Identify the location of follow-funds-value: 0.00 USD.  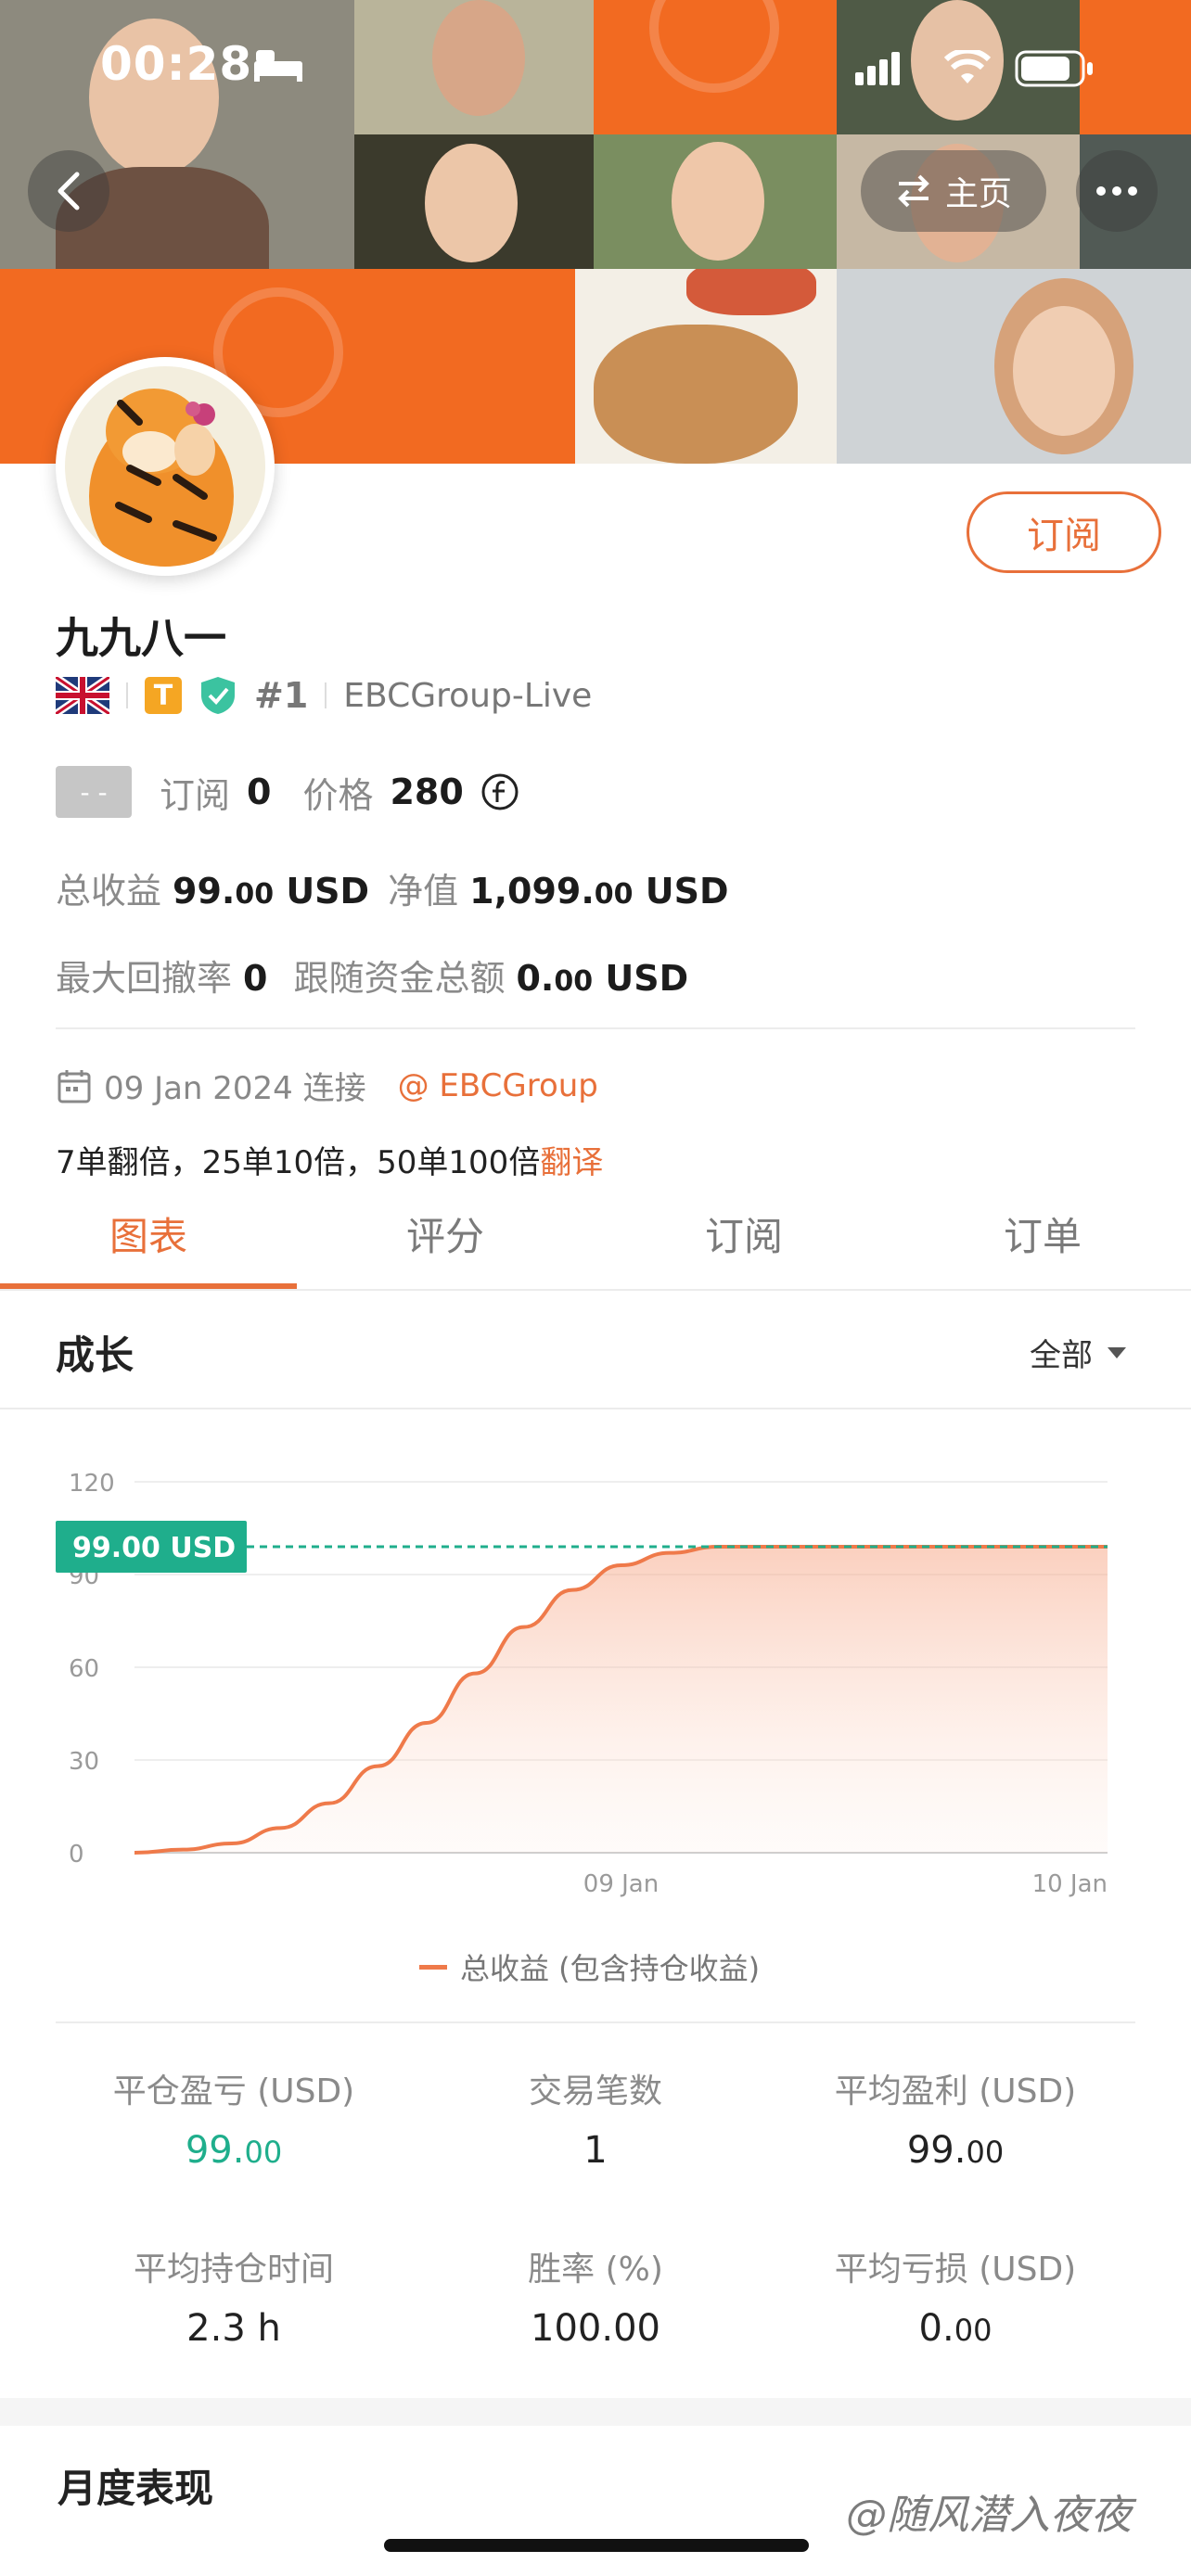
(602, 978).